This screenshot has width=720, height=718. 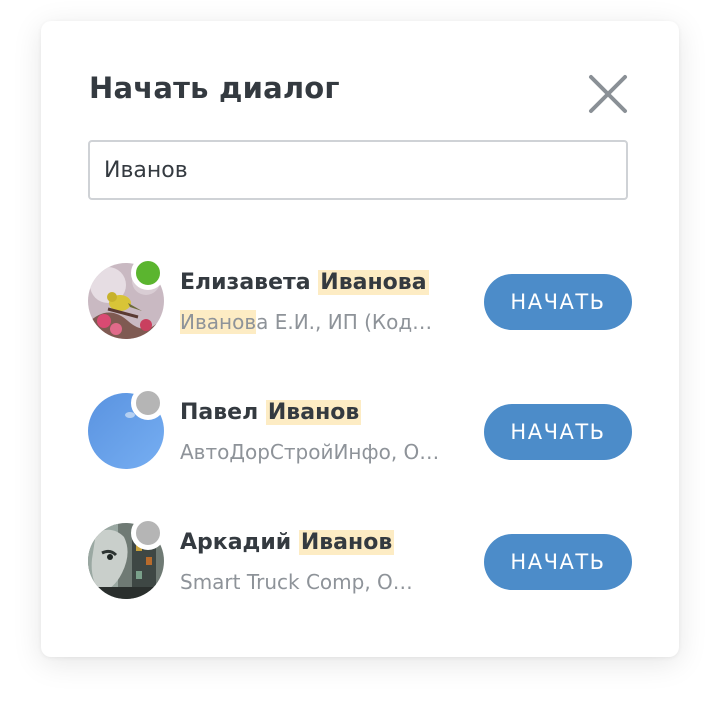 I want to click on dialog-title: Начать диалог, so click(x=214, y=88).